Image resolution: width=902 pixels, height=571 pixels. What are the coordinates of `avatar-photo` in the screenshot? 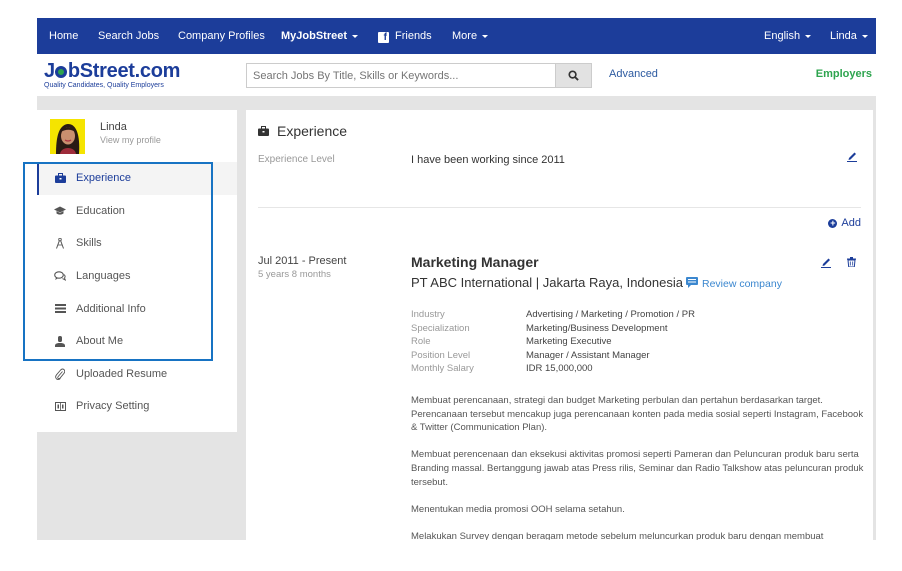 It's located at (67, 136).